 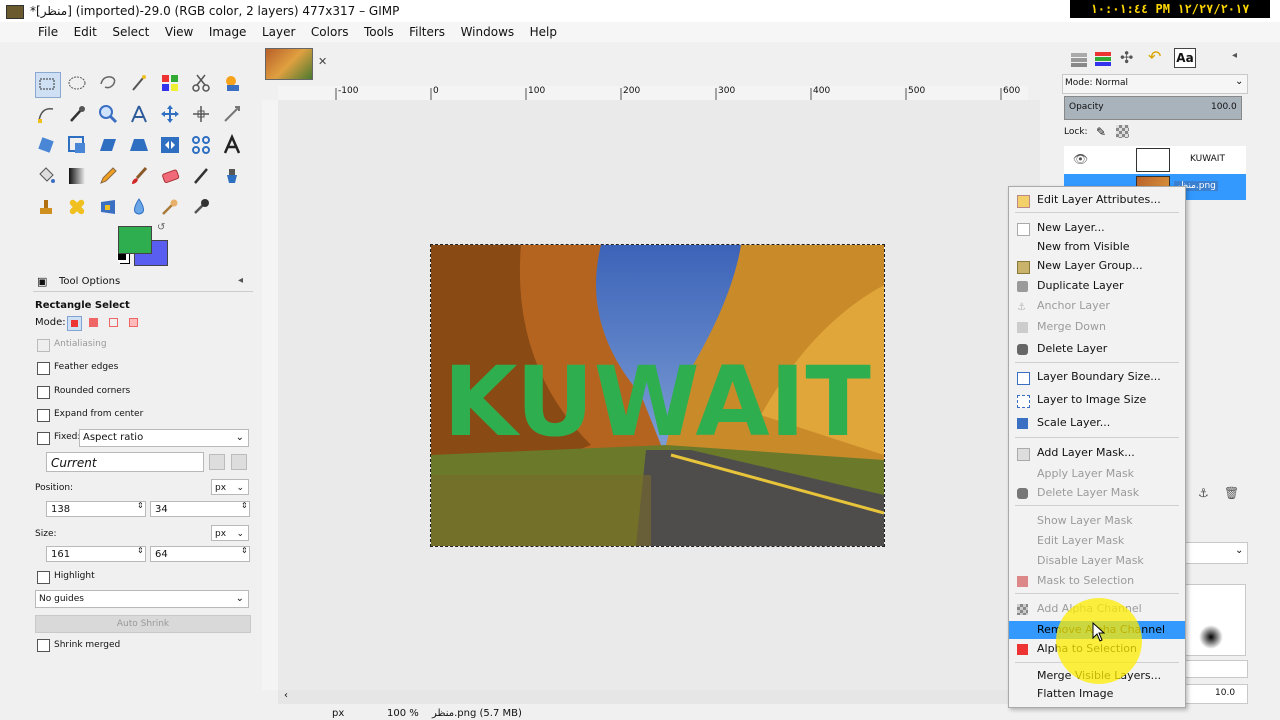 What do you see at coordinates (109, 177) in the screenshot?
I see `pencil-icon` at bounding box center [109, 177].